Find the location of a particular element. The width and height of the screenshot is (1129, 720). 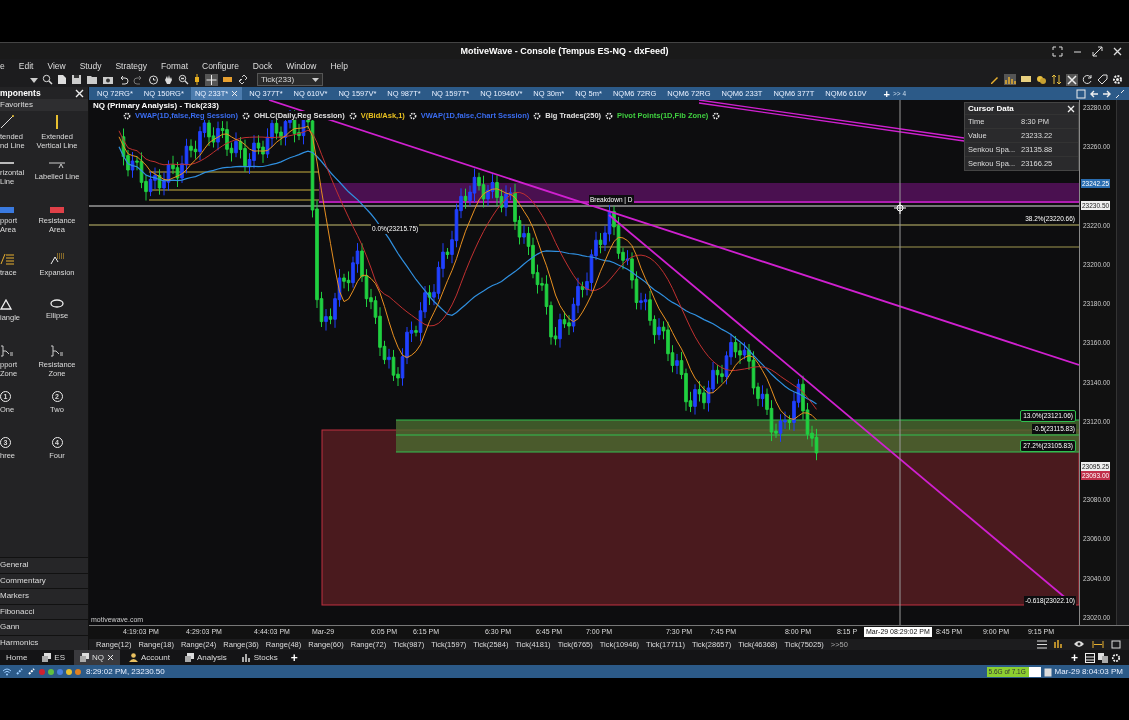

vertical-line-icon is located at coordinates (57, 122).